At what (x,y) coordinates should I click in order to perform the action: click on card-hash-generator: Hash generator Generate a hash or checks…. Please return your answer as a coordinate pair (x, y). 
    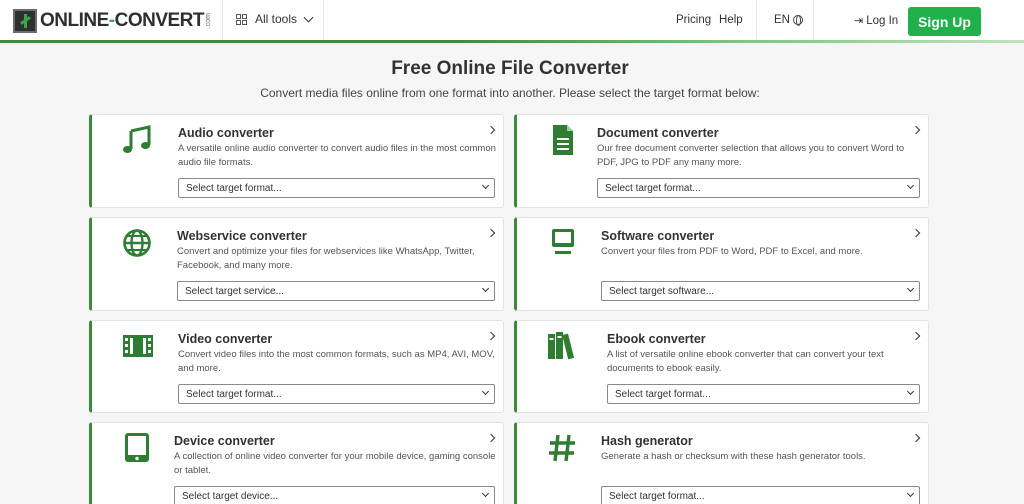
    Looking at the image, I should click on (721, 463).